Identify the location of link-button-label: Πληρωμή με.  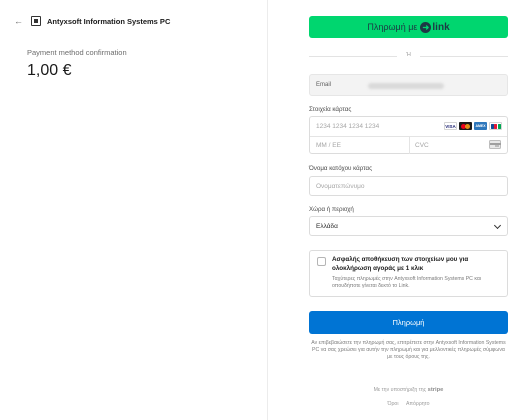
(392, 27).